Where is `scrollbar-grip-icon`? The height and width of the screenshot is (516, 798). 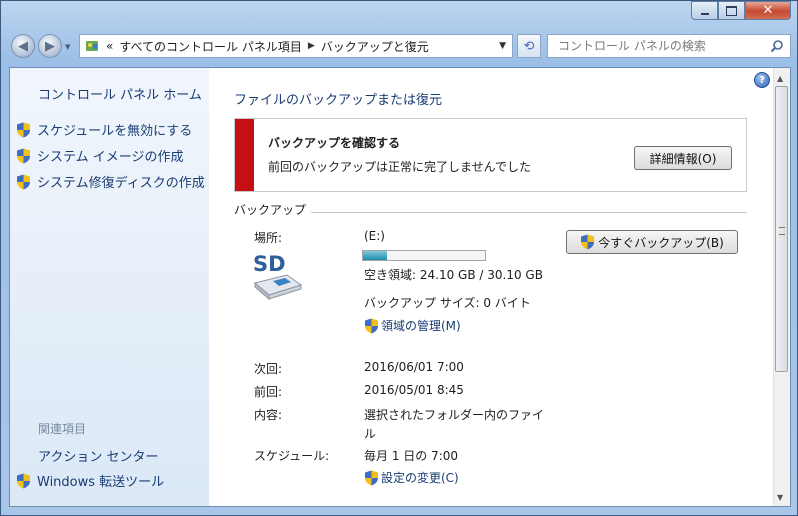
scrollbar-grip-icon is located at coordinates (782, 231).